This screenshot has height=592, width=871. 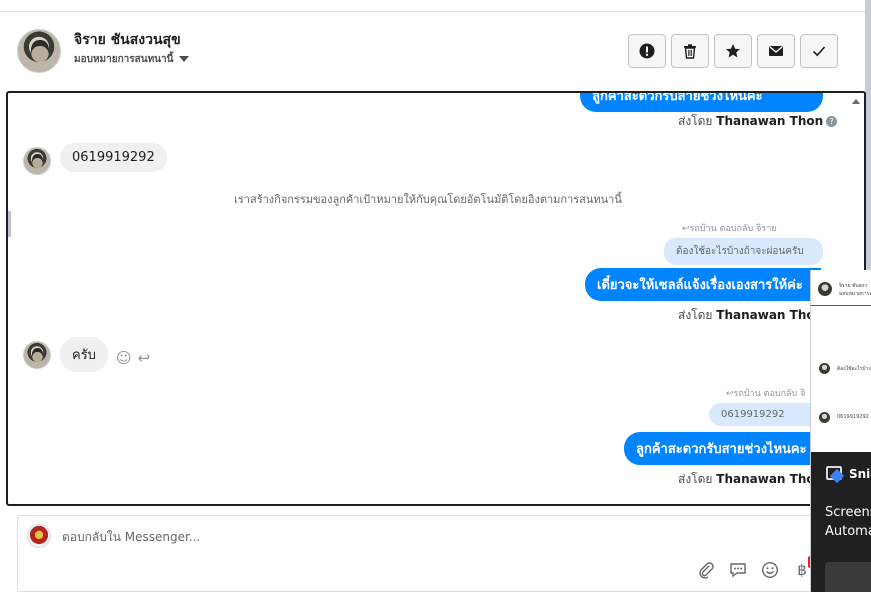 What do you see at coordinates (432, 51) in the screenshot?
I see `conversation-header: จิราย ชันสงวนสุข มอบหมายการสนทนานี้` at bounding box center [432, 51].